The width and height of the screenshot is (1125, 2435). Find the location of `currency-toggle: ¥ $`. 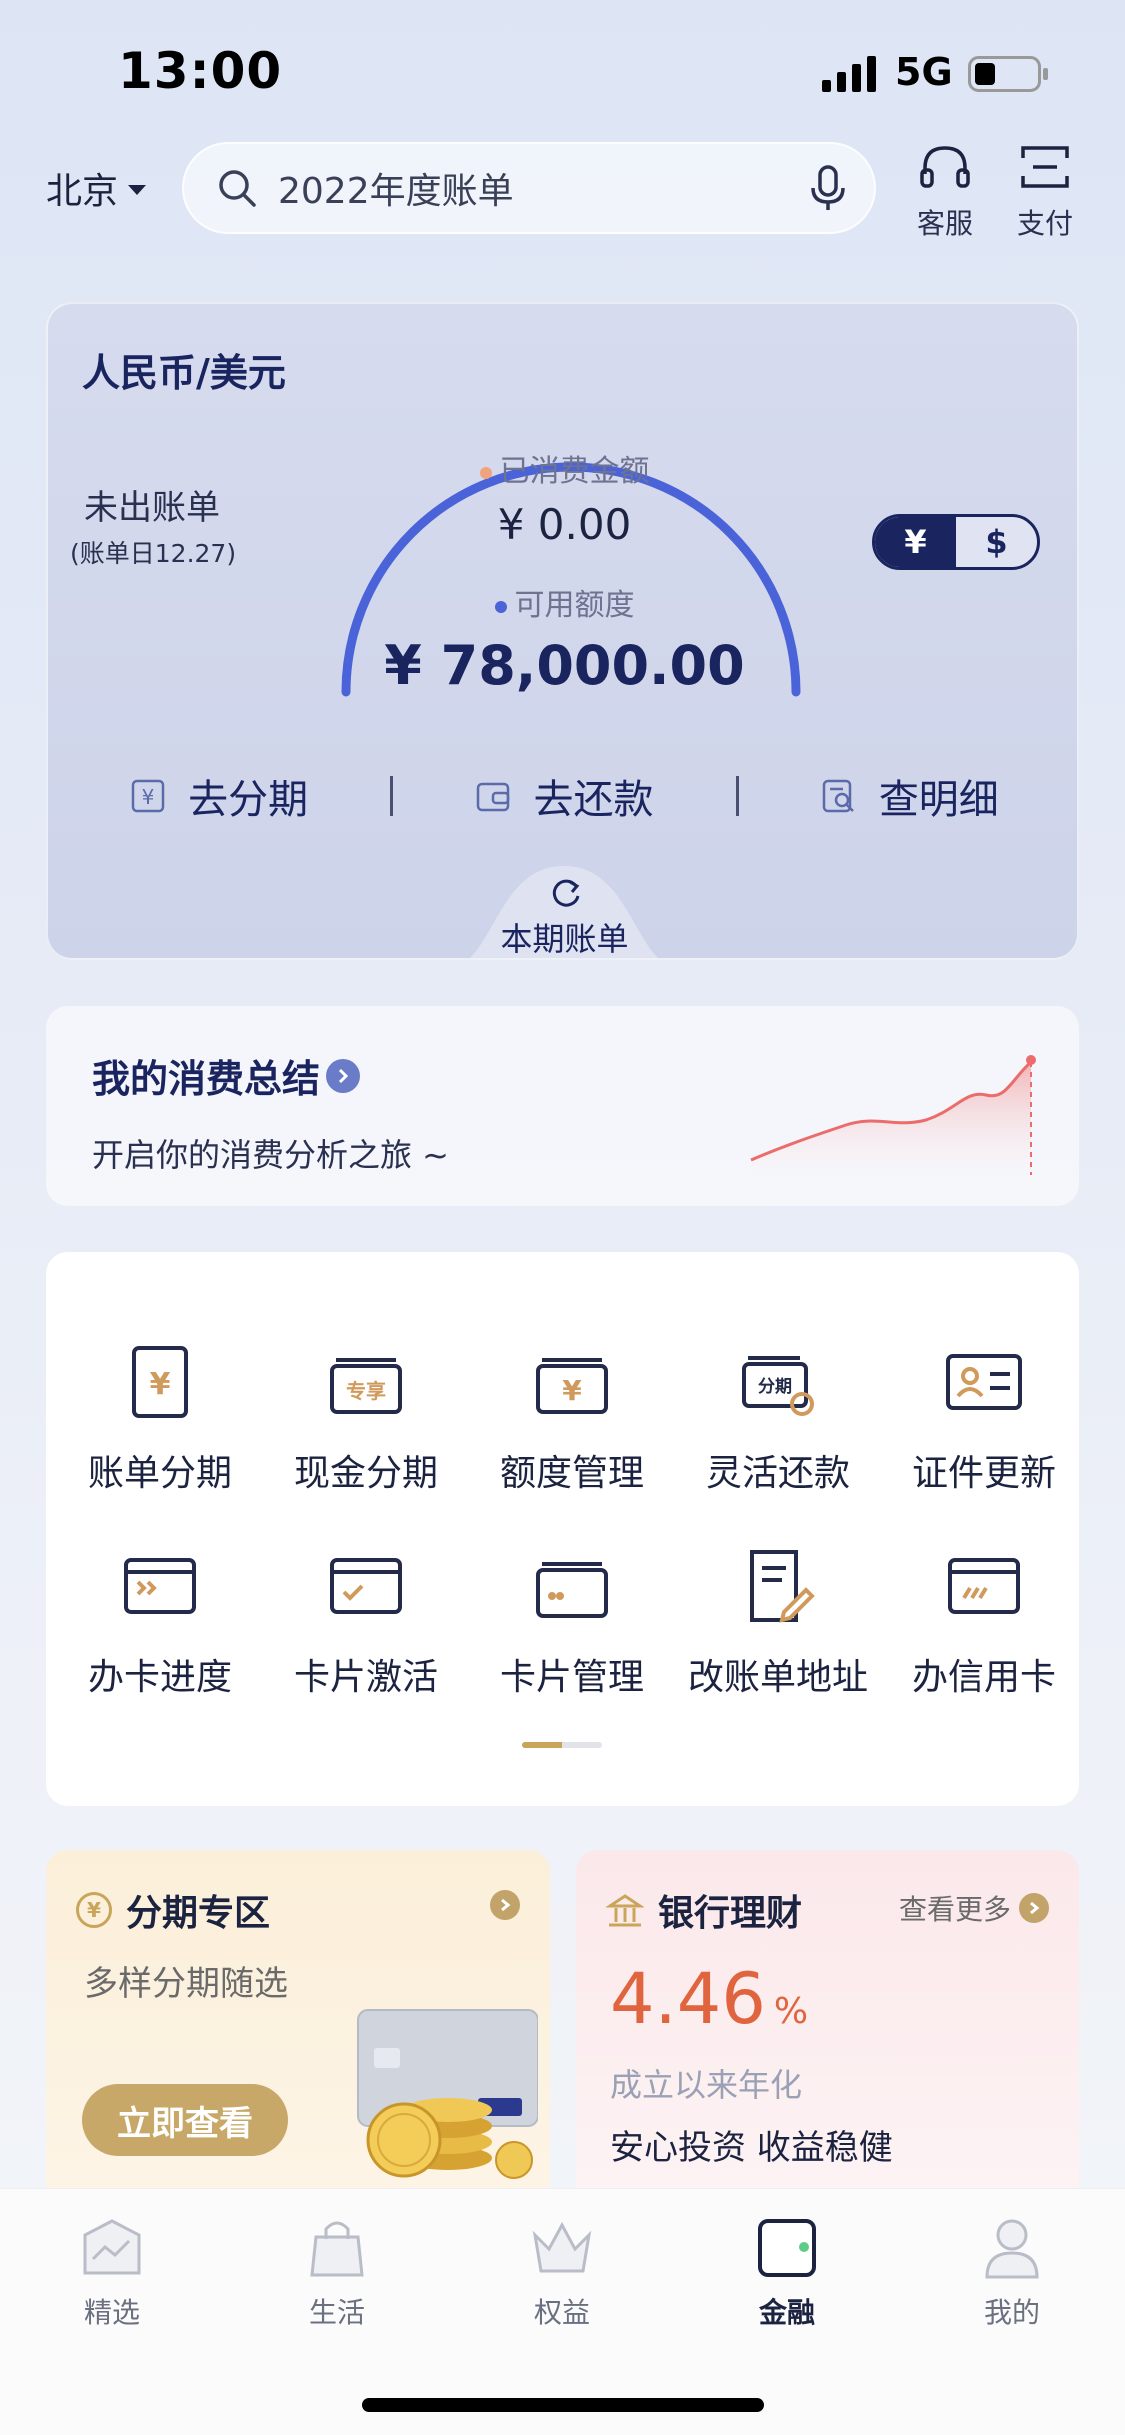

currency-toggle: ¥ $ is located at coordinates (956, 542).